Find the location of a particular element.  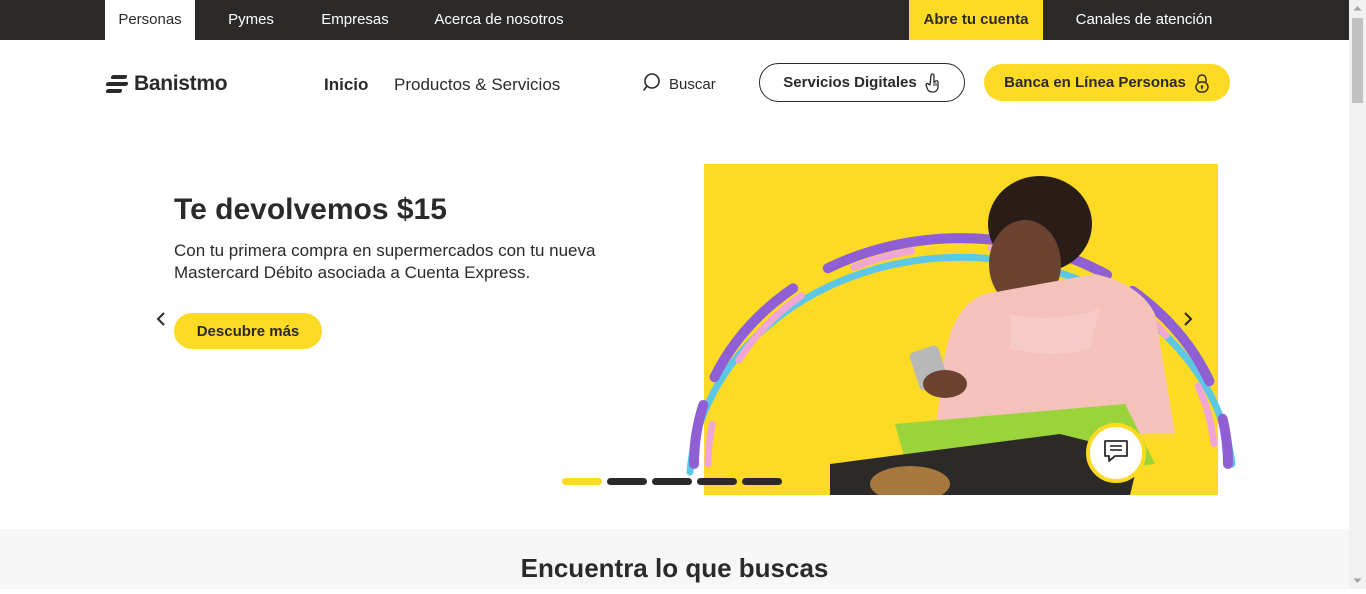

digital-services-label: Servicios Digitales is located at coordinates (850, 82).